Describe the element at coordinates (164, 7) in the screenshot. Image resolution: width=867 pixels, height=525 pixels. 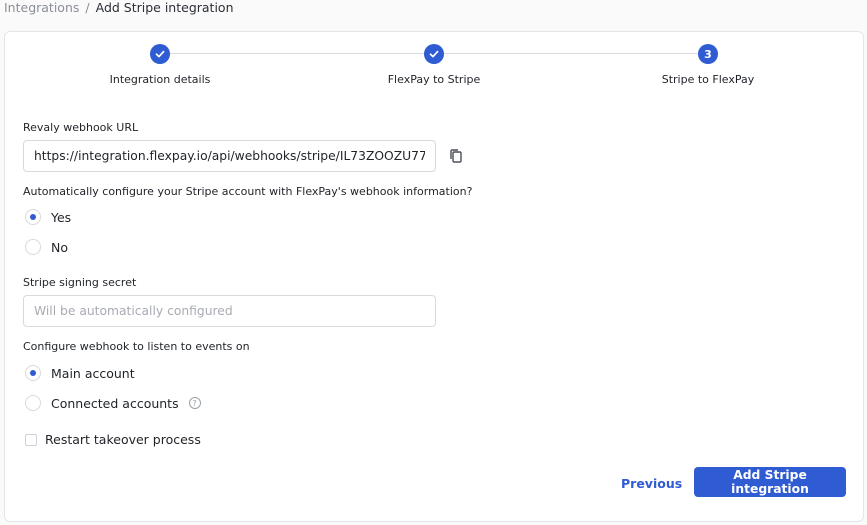
I see `breadcrumb-current: Add Stripe integration` at that location.